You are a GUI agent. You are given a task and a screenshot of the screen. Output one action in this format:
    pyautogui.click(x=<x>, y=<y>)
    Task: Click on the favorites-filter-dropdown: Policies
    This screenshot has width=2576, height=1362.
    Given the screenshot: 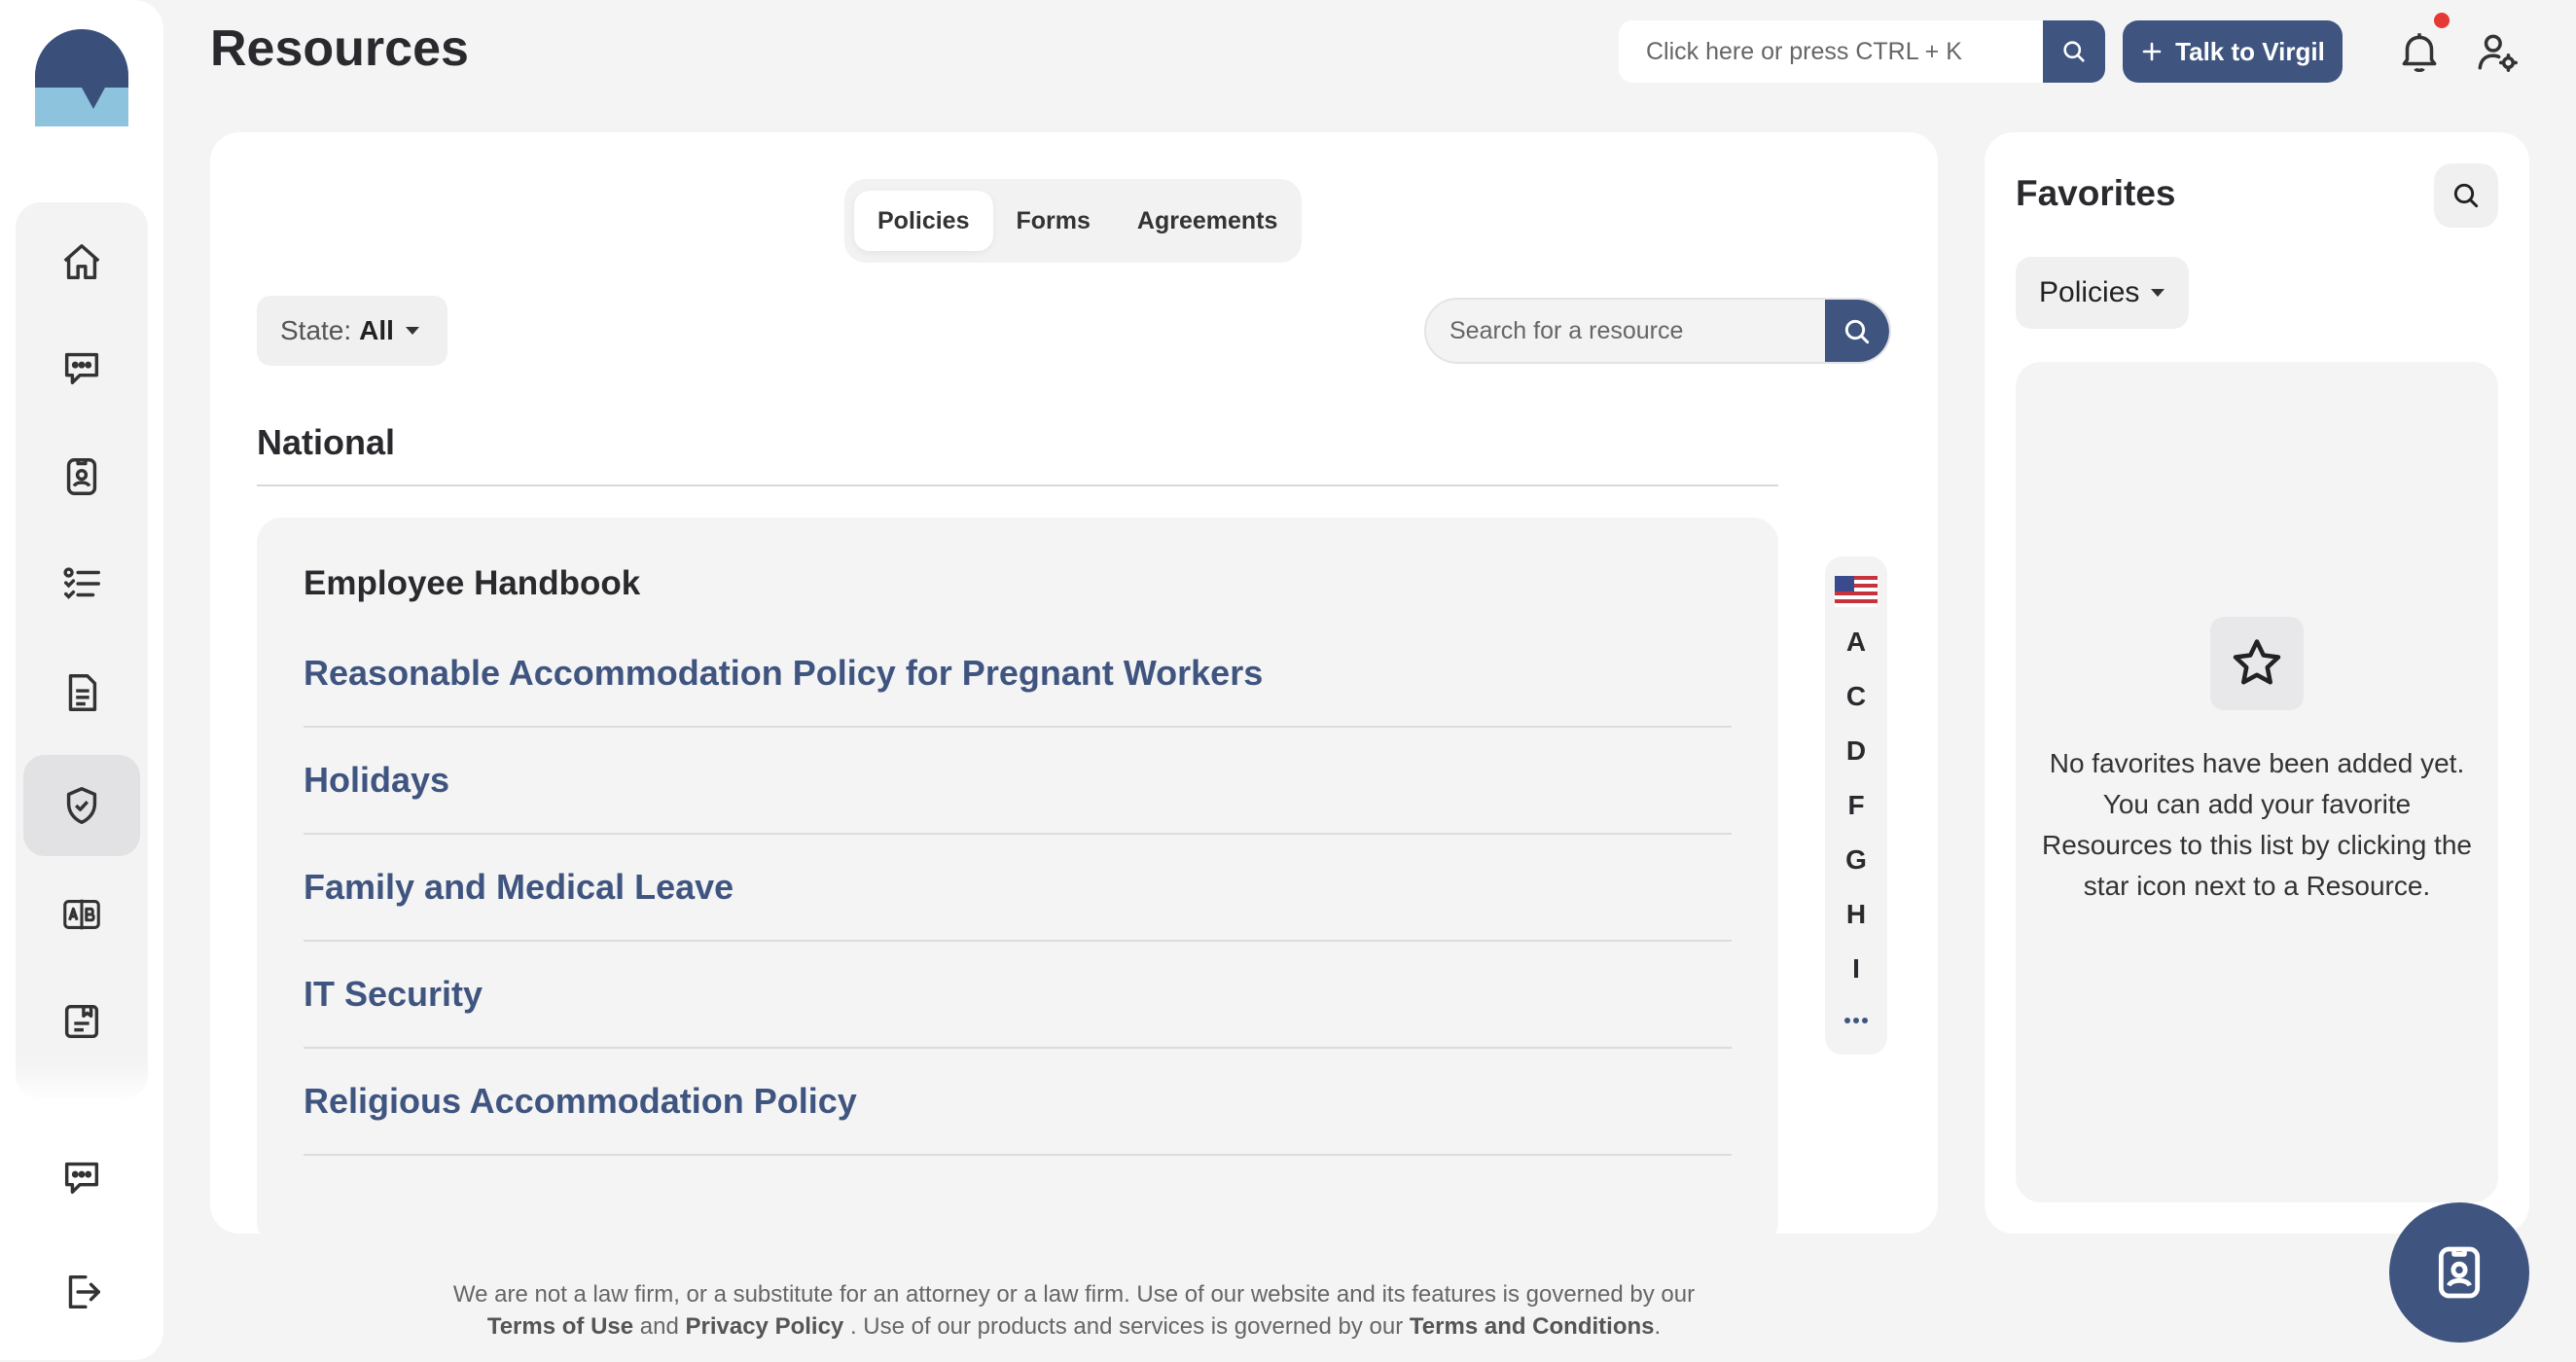 What is the action you would take?
    pyautogui.click(x=2102, y=293)
    